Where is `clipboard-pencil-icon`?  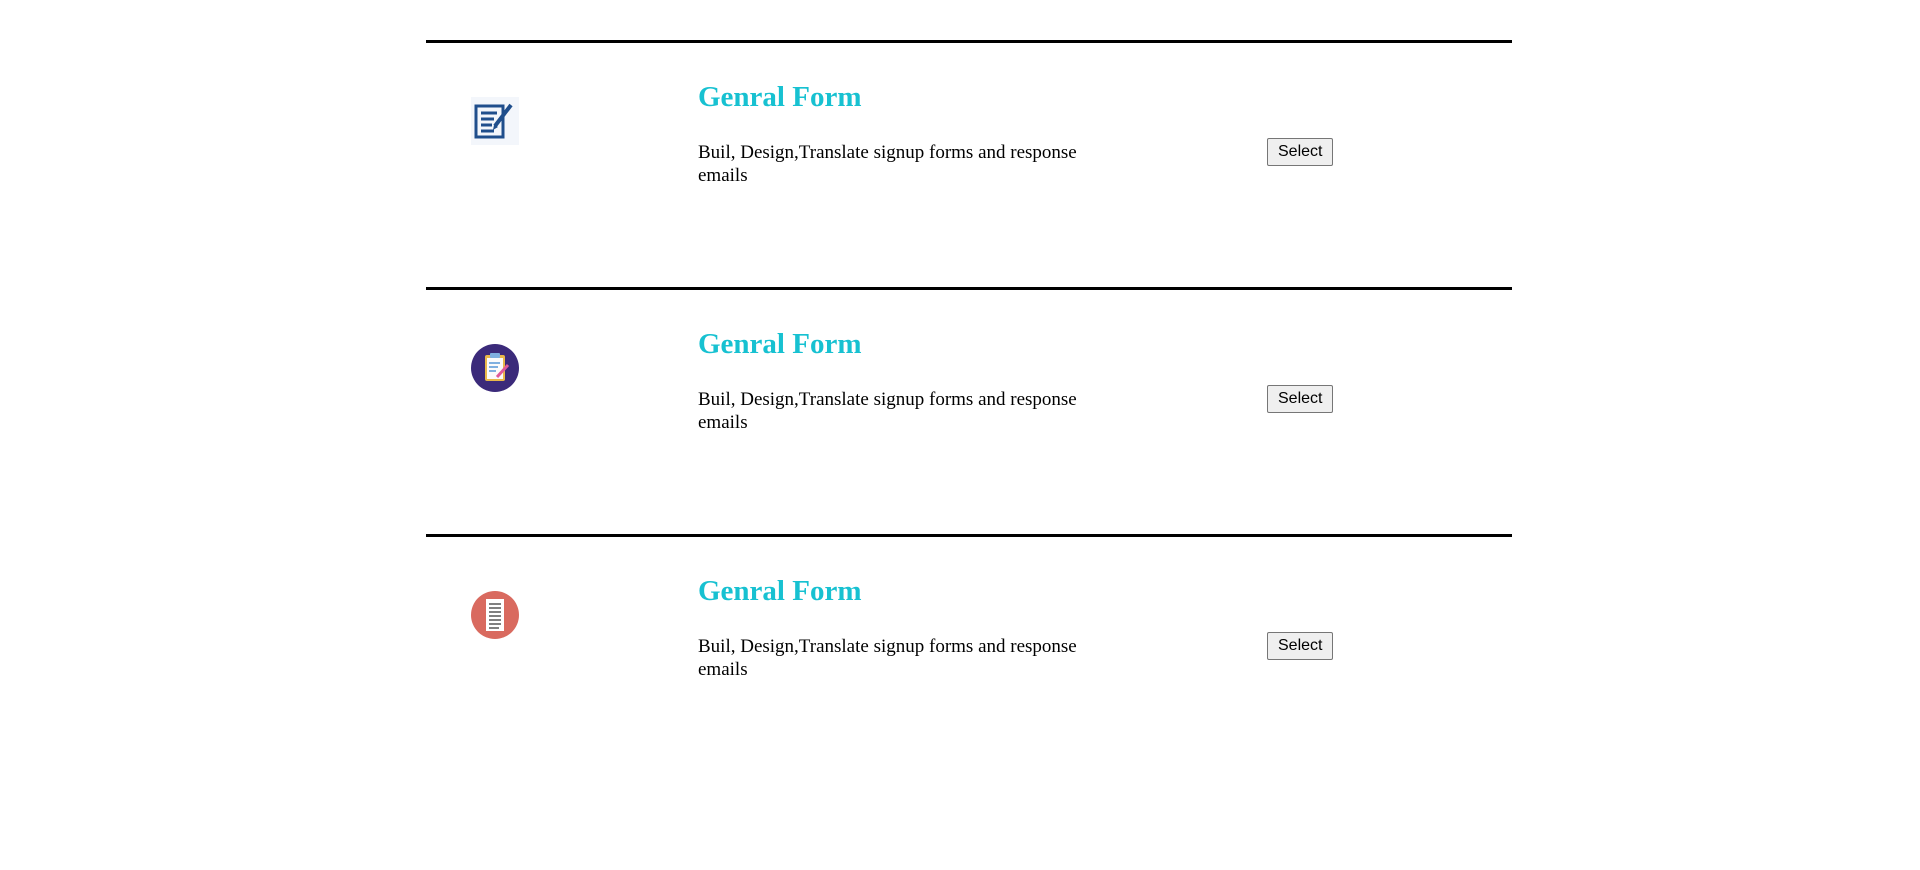 clipboard-pencil-icon is located at coordinates (495, 368).